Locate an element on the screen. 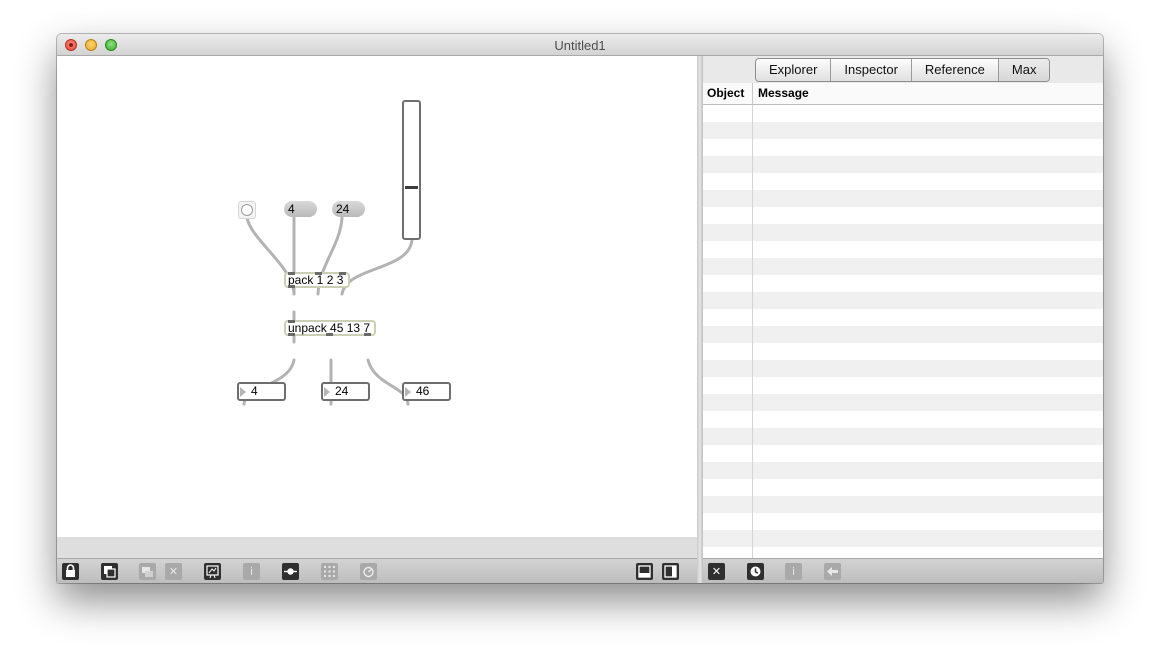 The width and height of the screenshot is (1160, 662). column-header-message: Message is located at coordinates (783, 93).